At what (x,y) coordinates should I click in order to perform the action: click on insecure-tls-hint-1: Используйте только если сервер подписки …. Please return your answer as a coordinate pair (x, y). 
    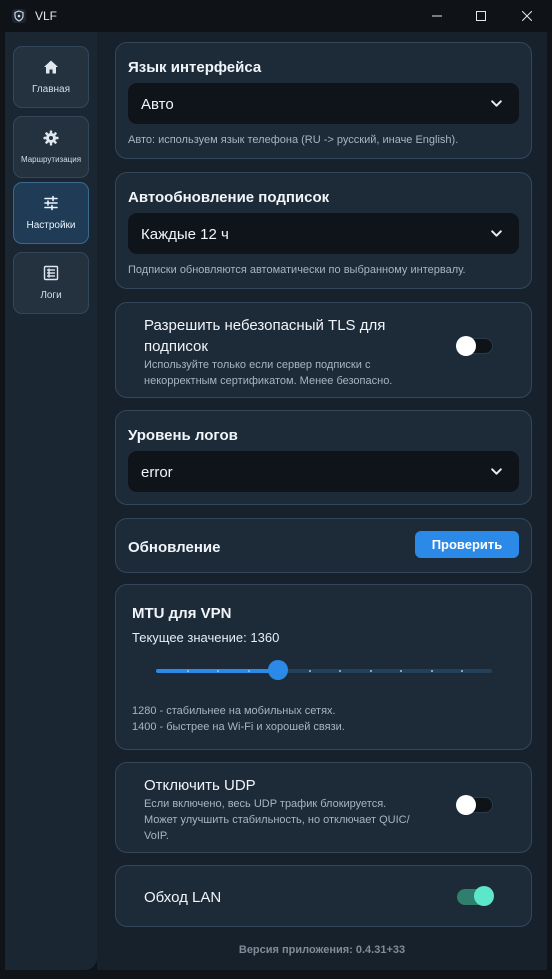
    Looking at the image, I should click on (257, 365).